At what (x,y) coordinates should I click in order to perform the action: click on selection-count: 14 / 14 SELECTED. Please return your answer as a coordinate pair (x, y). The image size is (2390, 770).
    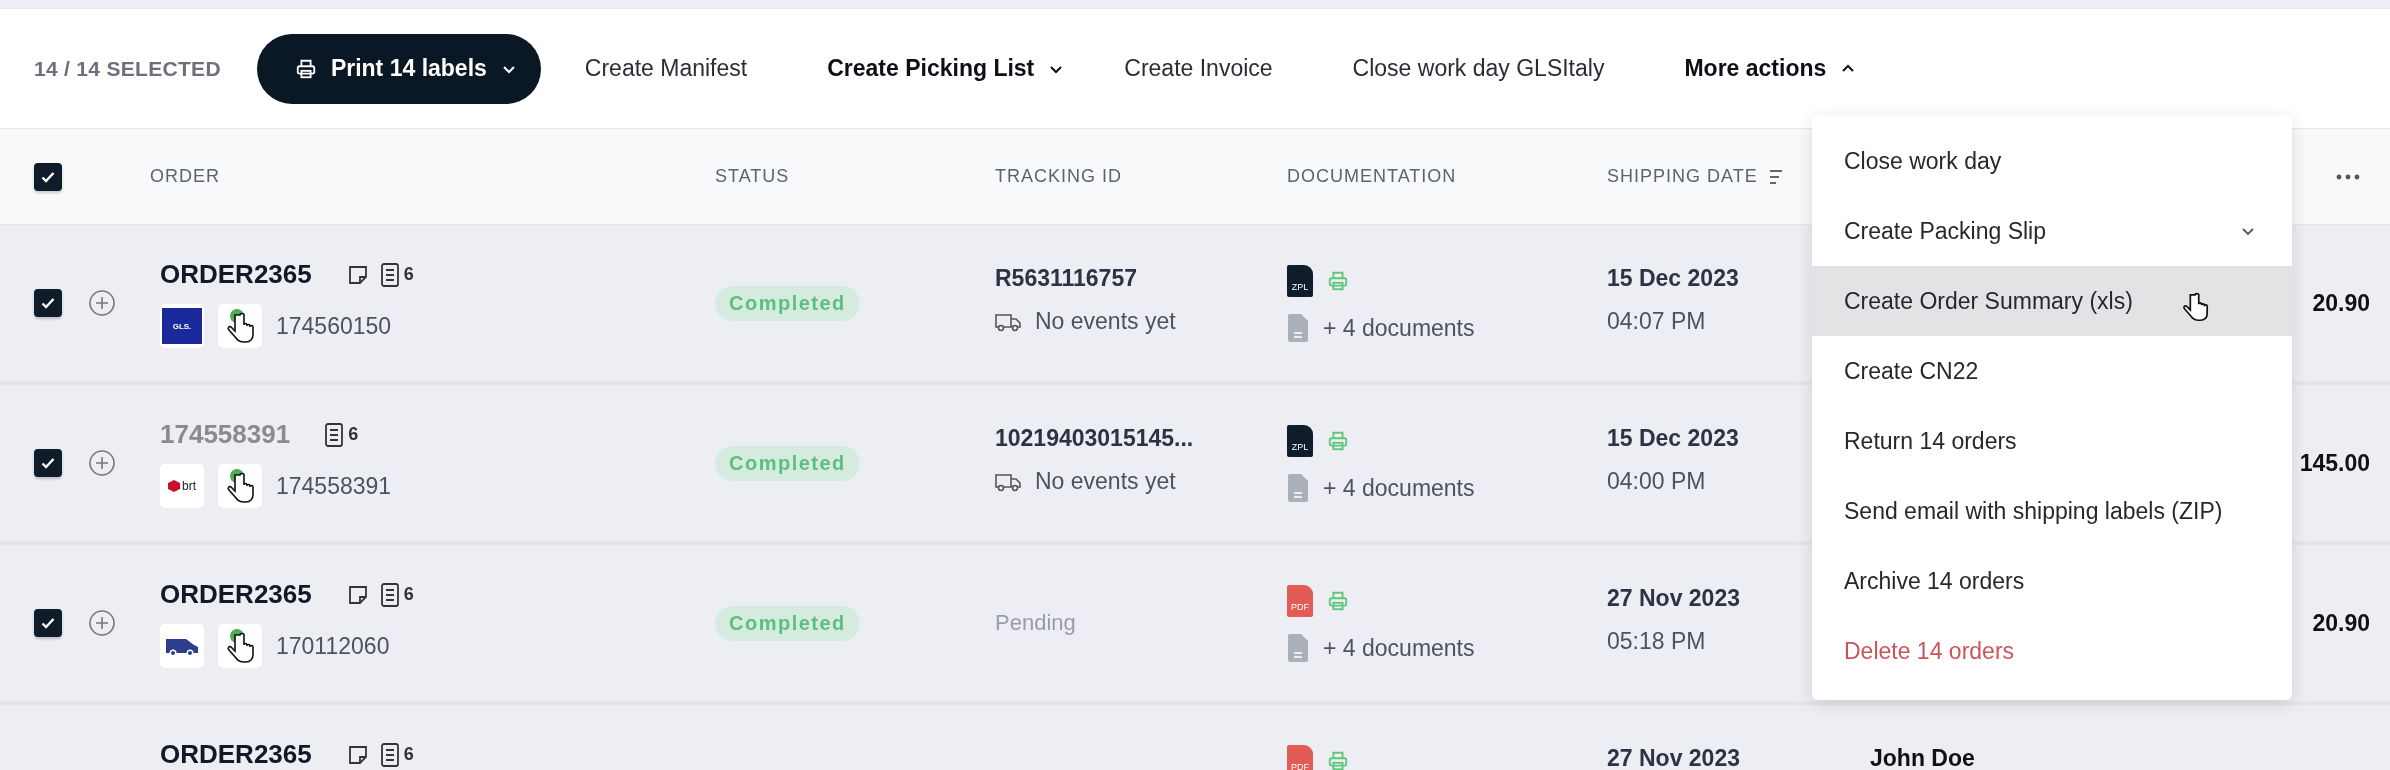
    Looking at the image, I should click on (127, 68).